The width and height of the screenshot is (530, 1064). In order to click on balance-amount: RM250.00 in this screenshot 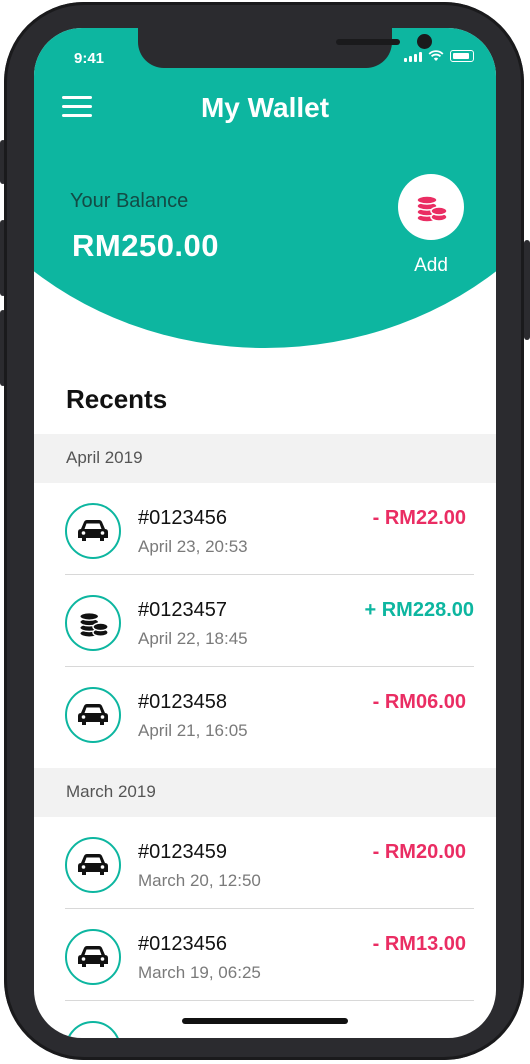, I will do `click(146, 245)`.